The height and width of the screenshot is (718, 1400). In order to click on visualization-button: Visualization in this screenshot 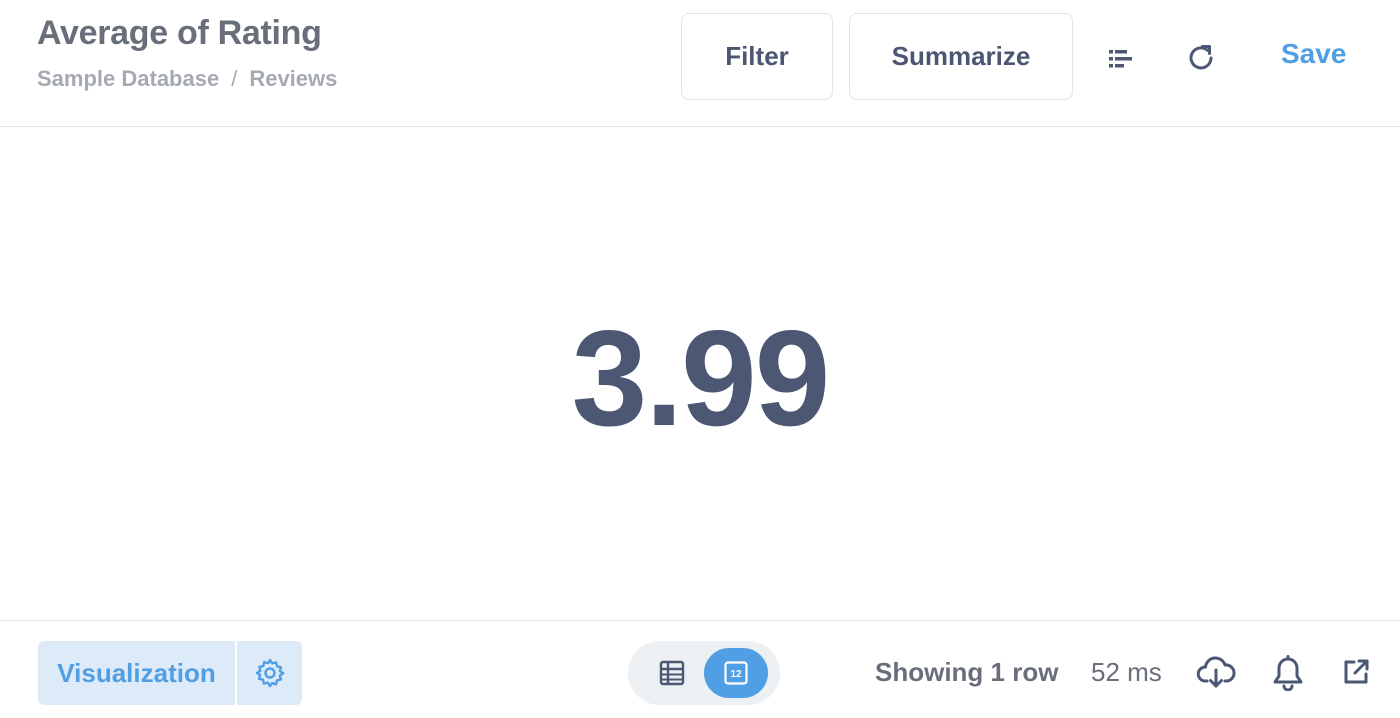, I will do `click(136, 673)`.